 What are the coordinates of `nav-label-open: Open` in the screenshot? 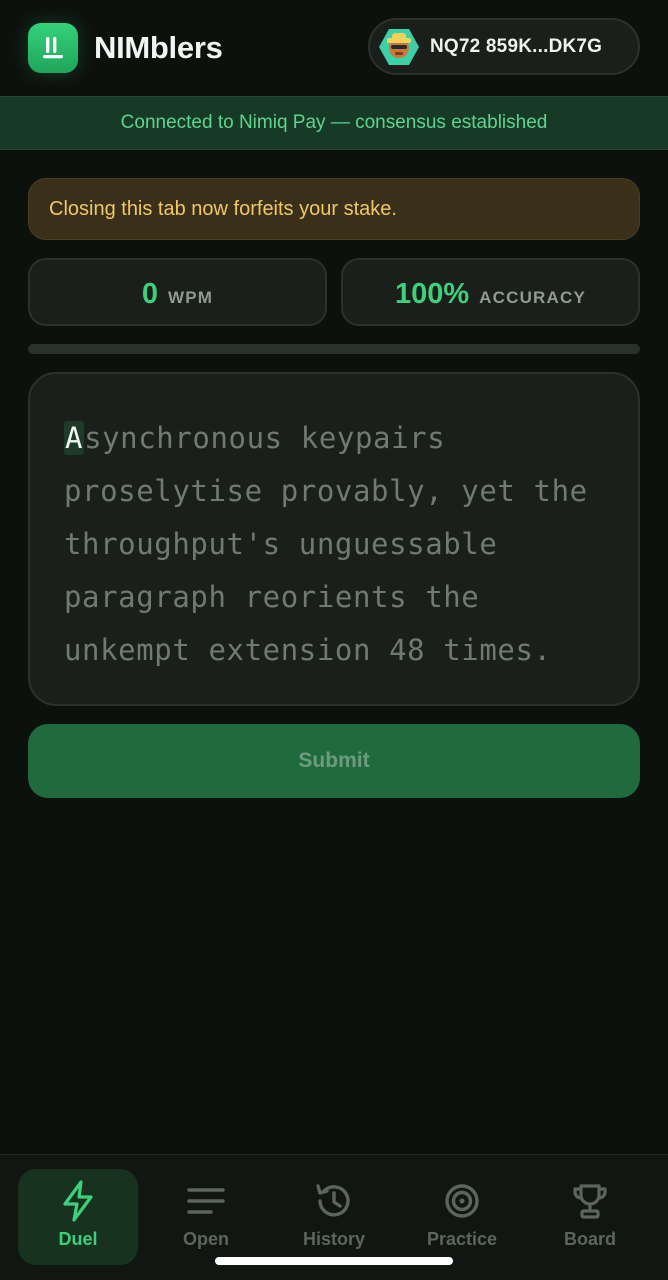 It's located at (205, 1239).